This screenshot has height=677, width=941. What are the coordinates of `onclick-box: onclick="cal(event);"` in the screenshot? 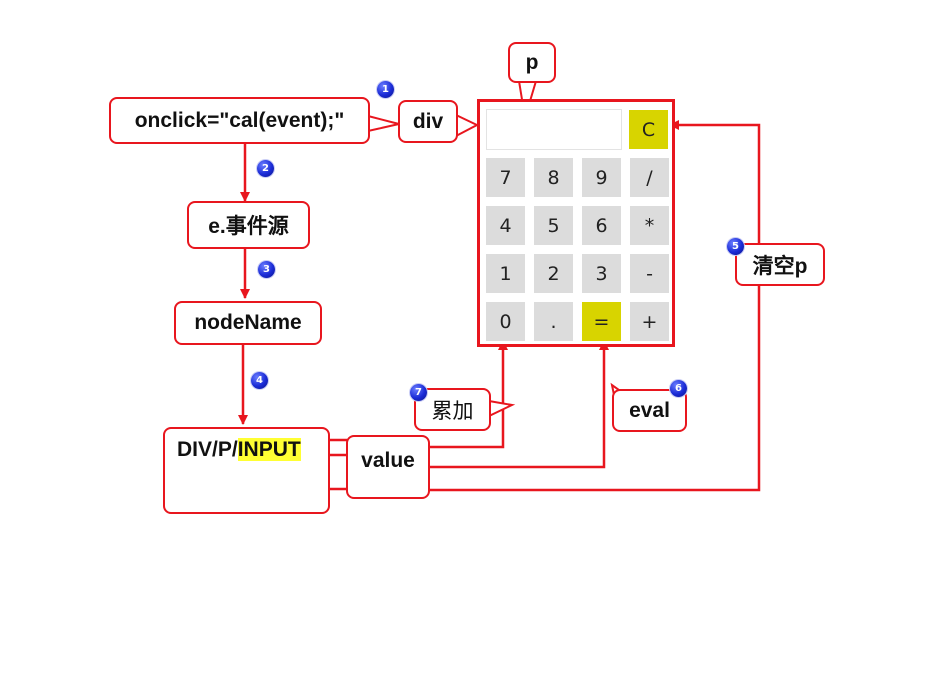 It's located at (239, 120).